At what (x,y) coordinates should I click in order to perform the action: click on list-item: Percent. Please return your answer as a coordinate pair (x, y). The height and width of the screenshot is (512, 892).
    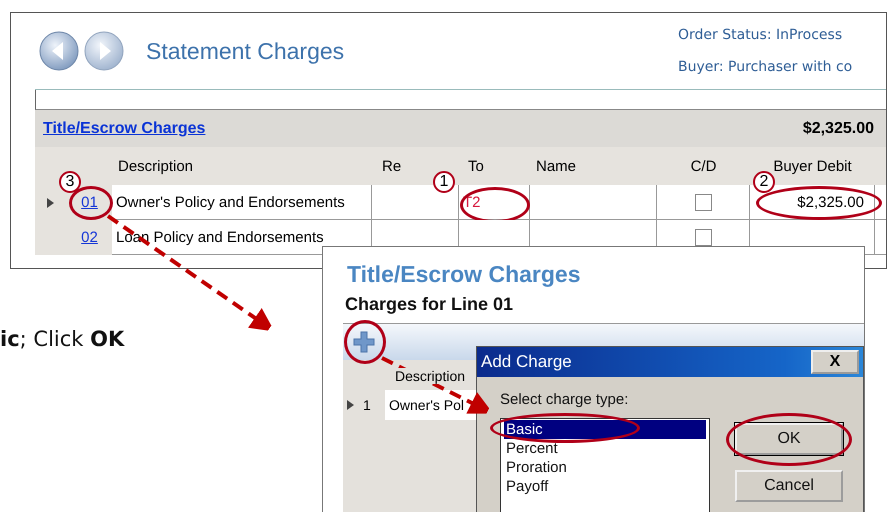
    Looking at the image, I should click on (605, 448).